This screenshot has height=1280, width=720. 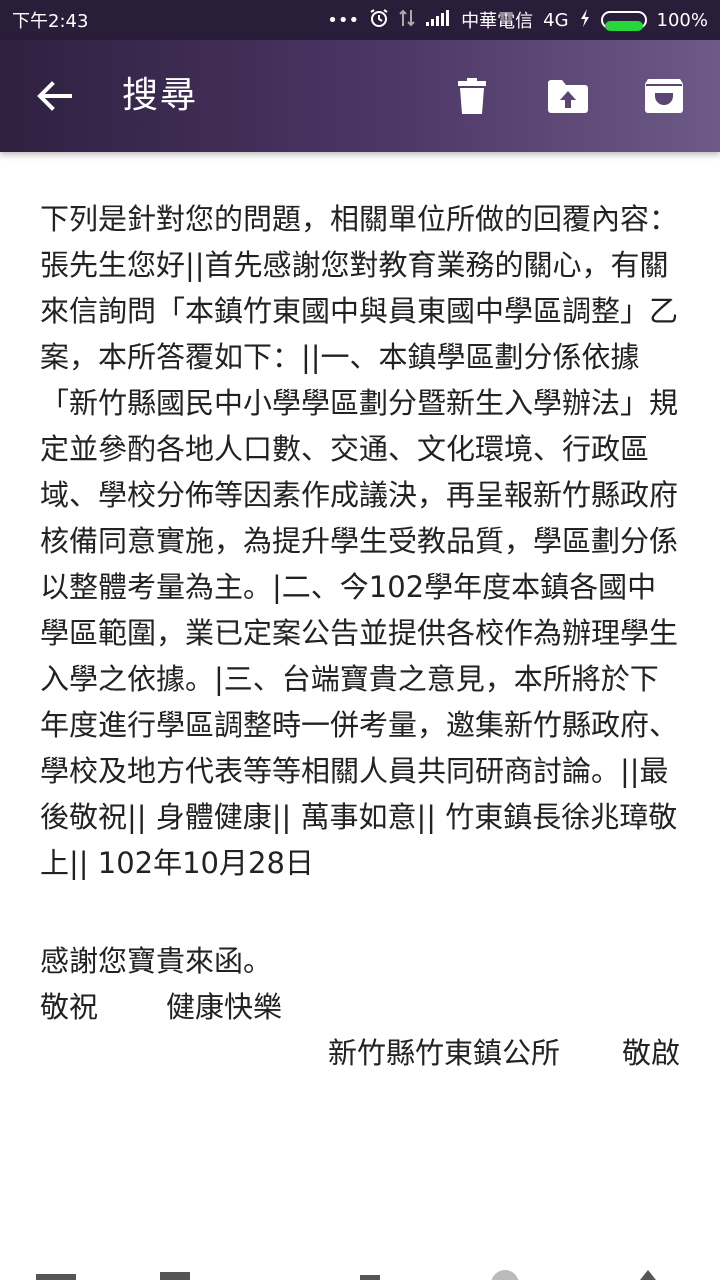 I want to click on charging-icon, so click(x=585, y=20).